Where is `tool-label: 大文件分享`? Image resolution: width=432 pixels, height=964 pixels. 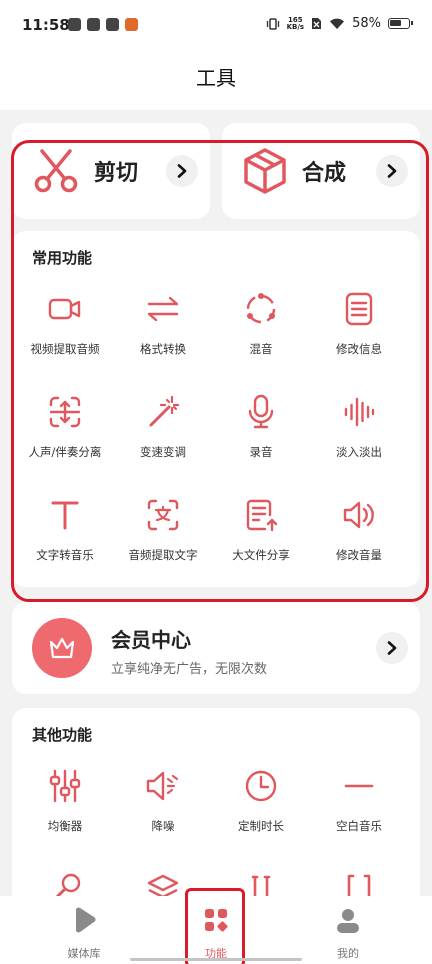 tool-label: 大文件分享 is located at coordinates (261, 555).